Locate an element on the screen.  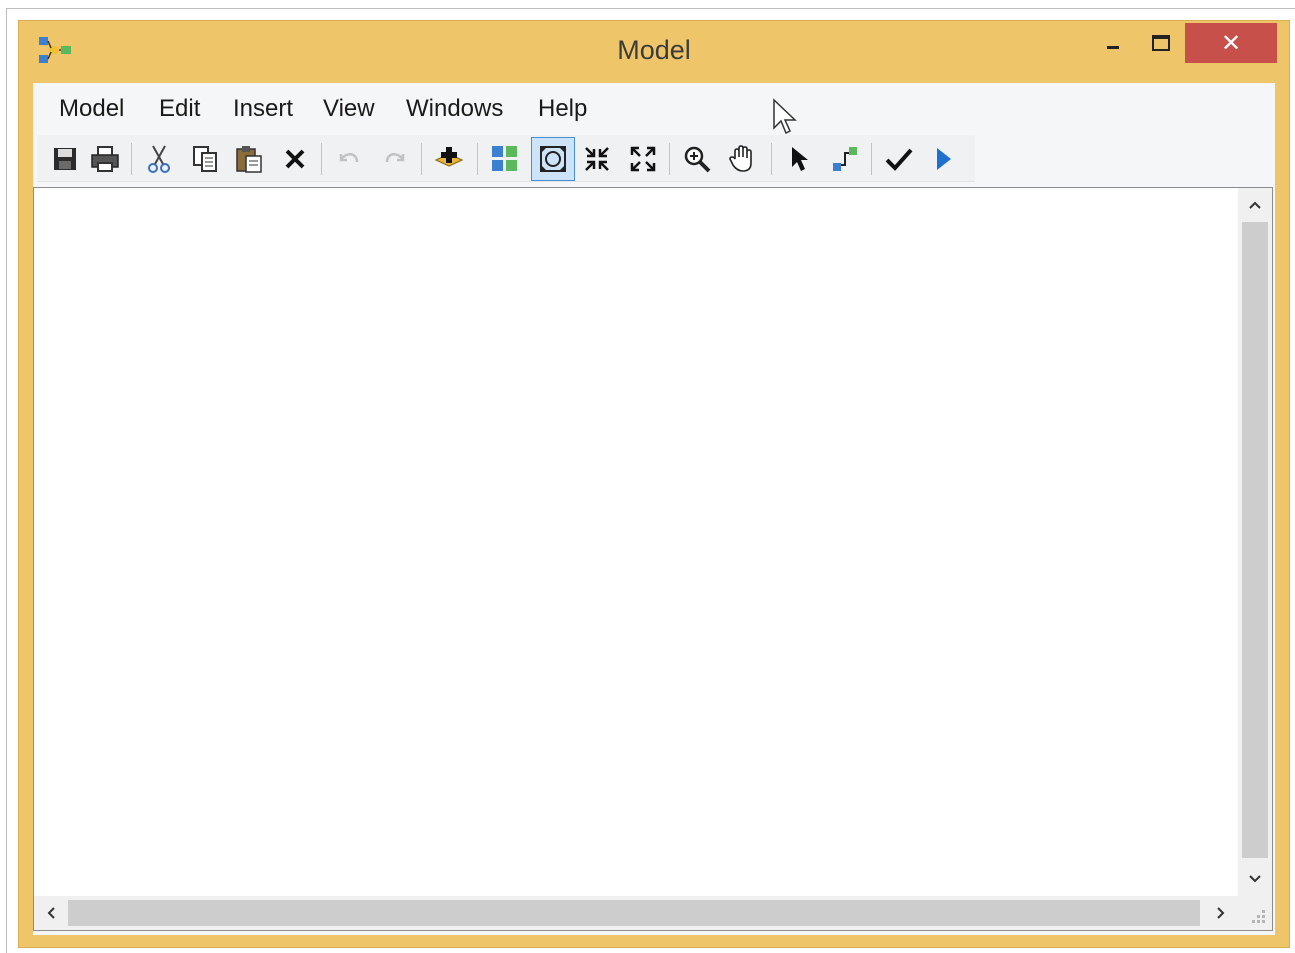
scroll-down-button is located at coordinates (1255, 879).